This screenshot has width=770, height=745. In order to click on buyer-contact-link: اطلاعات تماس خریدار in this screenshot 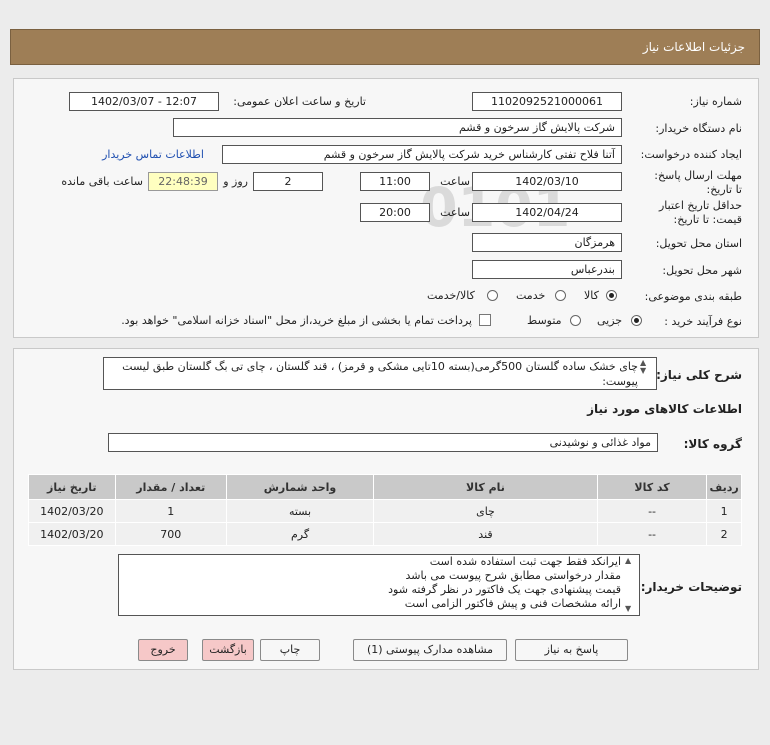, I will do `click(153, 154)`.